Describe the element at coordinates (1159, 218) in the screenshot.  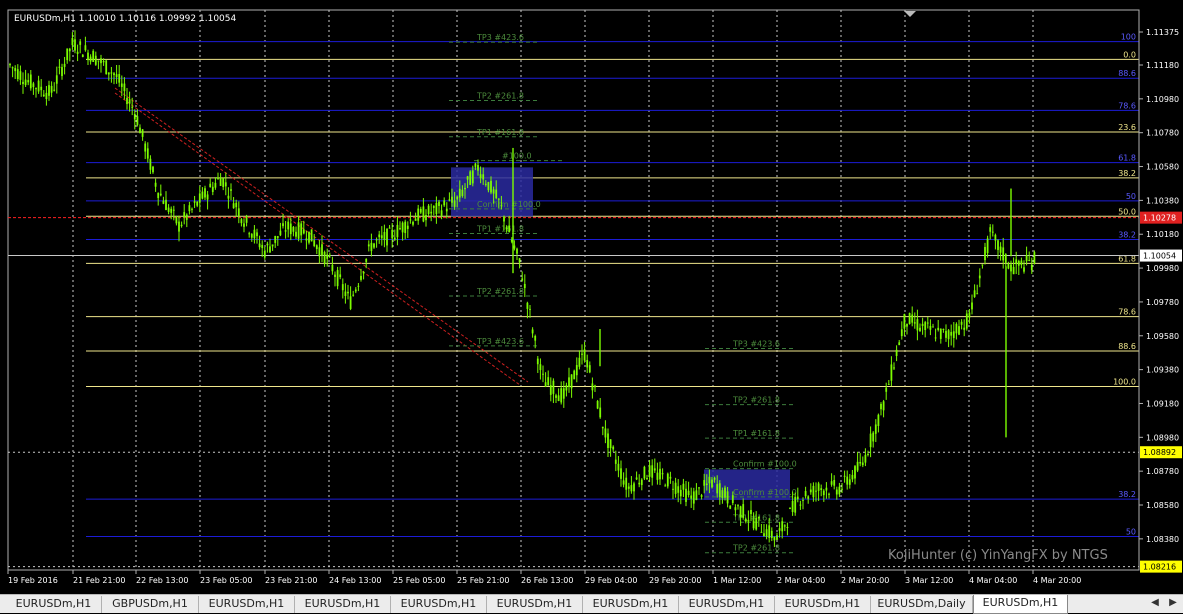
I see `price-highlight-label: 1.10278` at that location.